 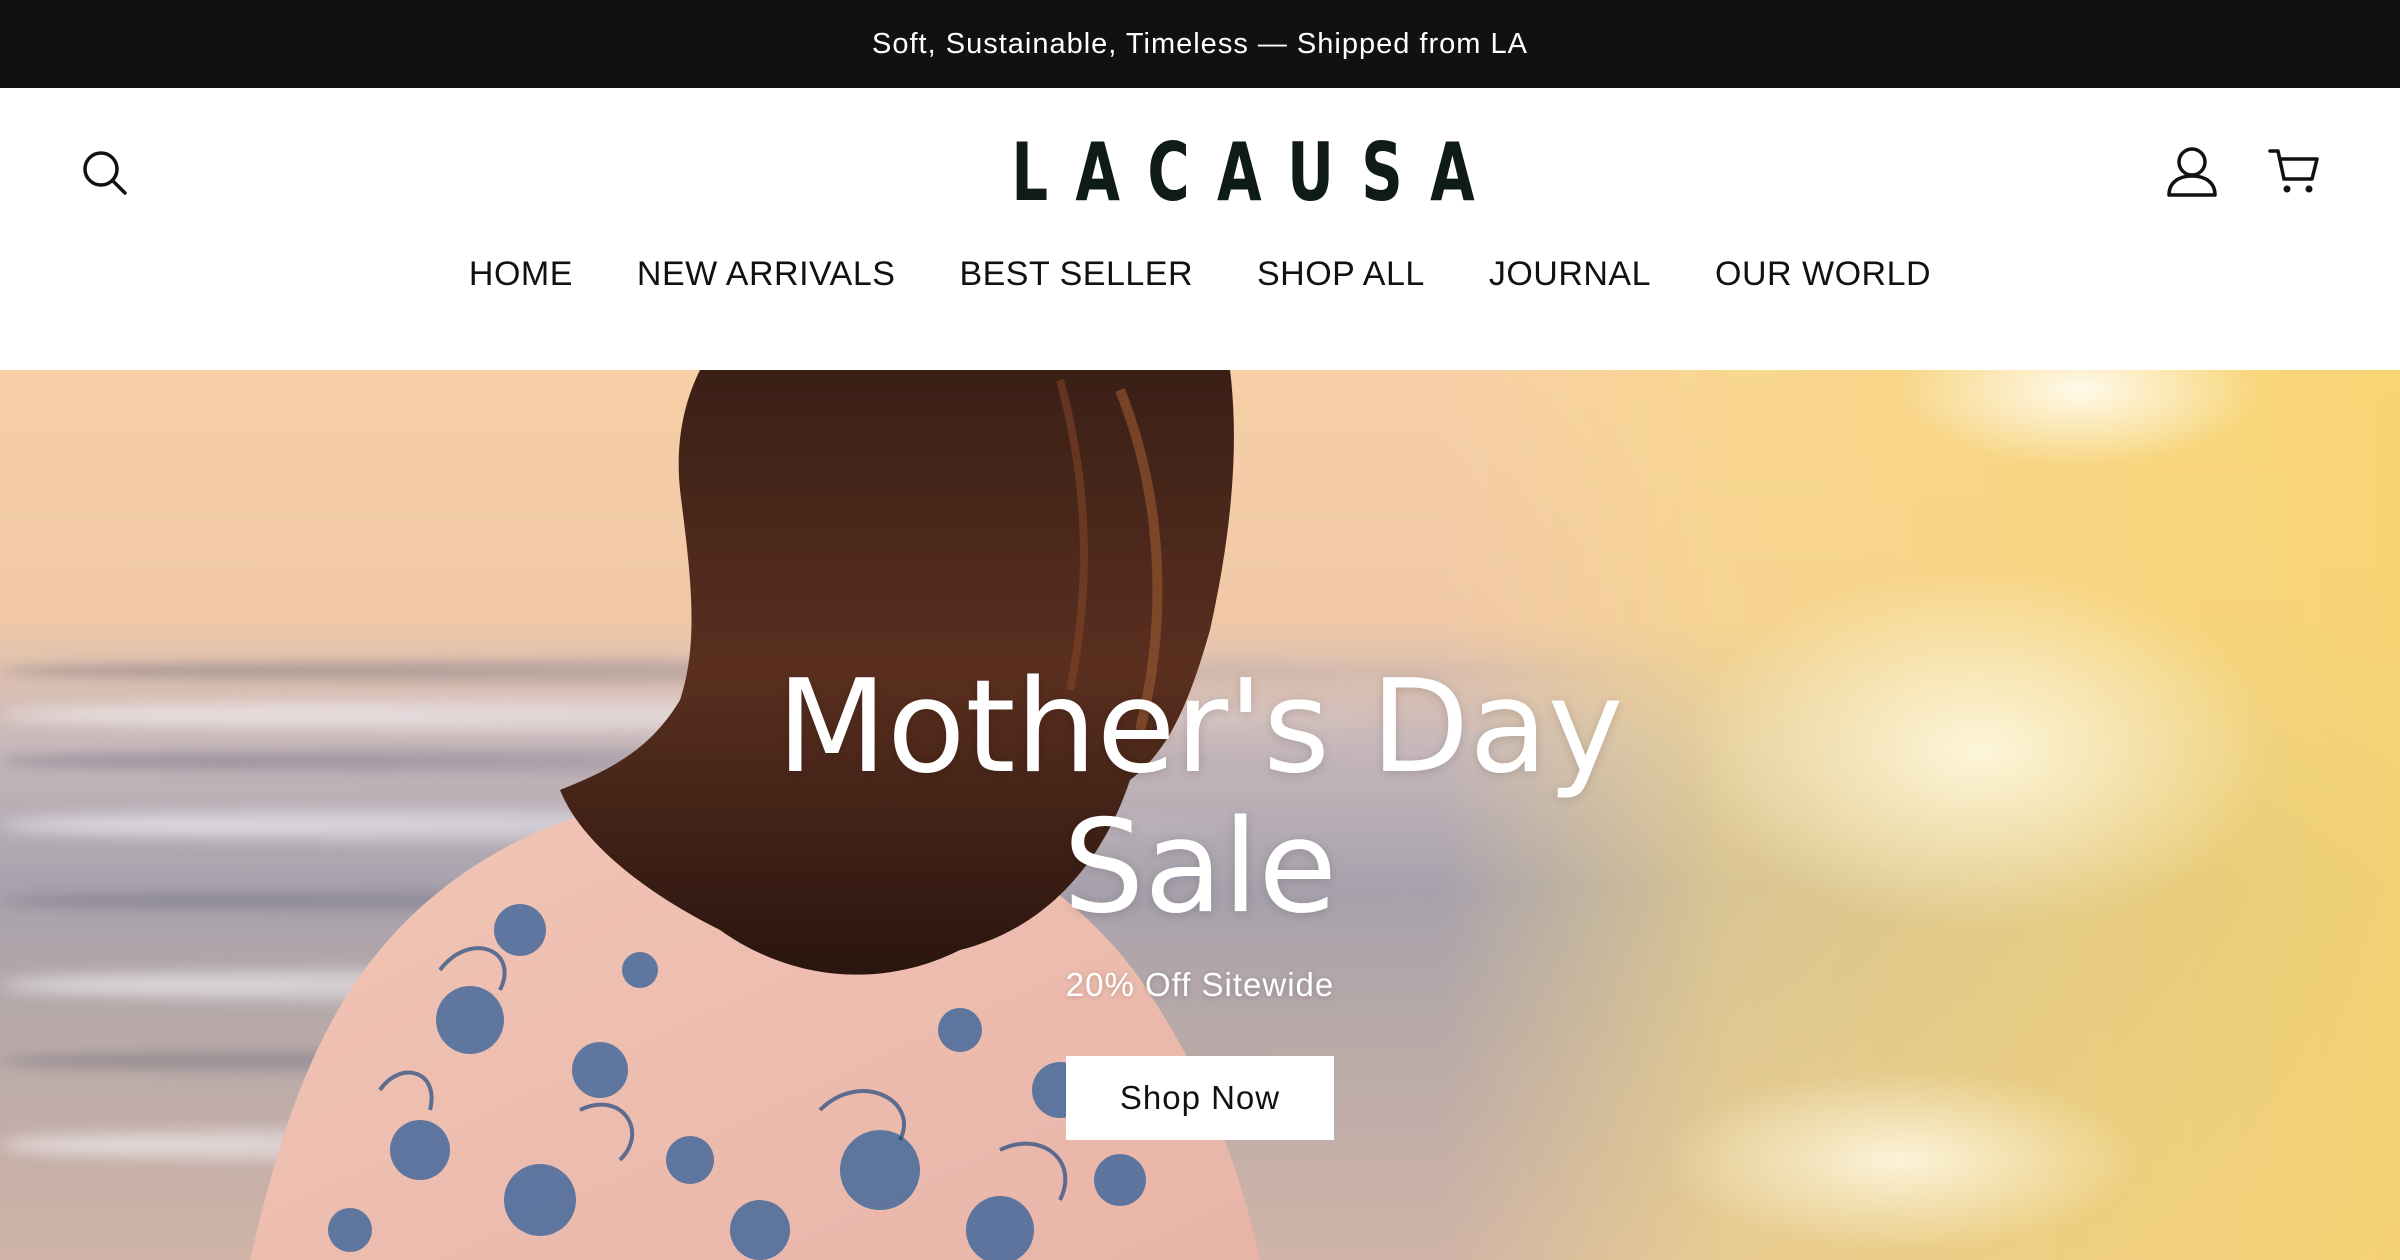 What do you see at coordinates (1229, 173) in the screenshot?
I see `site-logo: LACAUSA` at bounding box center [1229, 173].